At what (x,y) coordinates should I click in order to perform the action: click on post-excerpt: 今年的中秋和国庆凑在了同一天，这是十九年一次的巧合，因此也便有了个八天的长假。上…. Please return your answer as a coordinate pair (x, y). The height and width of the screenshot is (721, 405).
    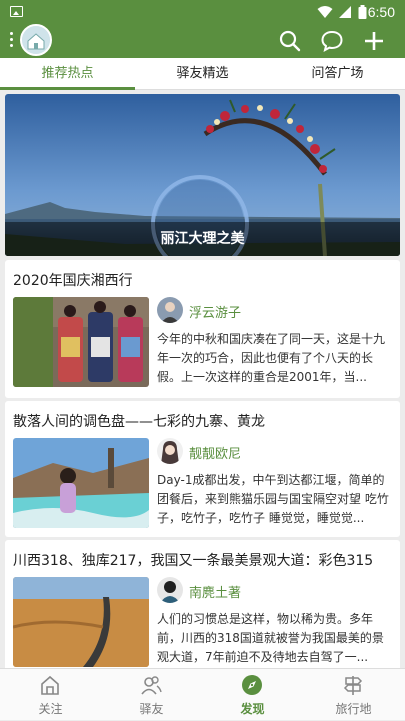
    Looking at the image, I should click on (271, 358).